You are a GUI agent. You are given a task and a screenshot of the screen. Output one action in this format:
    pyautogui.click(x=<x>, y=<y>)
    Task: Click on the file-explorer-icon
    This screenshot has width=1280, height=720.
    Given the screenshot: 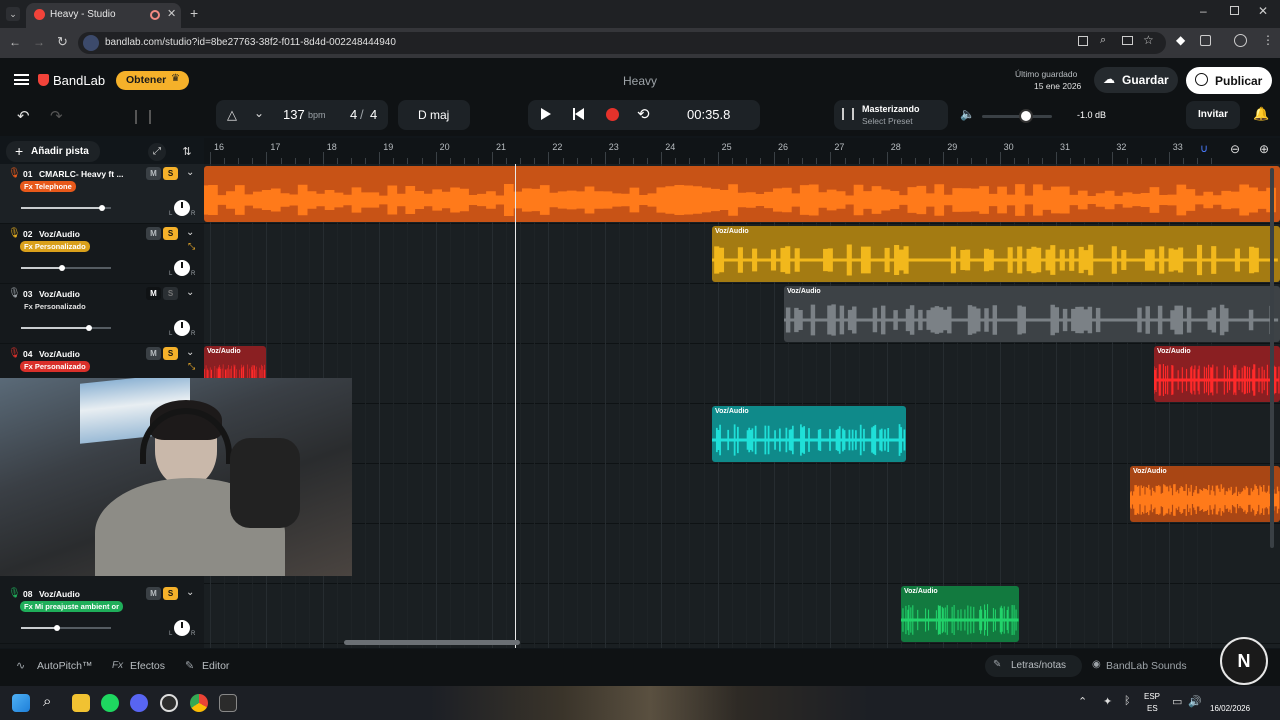 What is the action you would take?
    pyautogui.click(x=81, y=703)
    